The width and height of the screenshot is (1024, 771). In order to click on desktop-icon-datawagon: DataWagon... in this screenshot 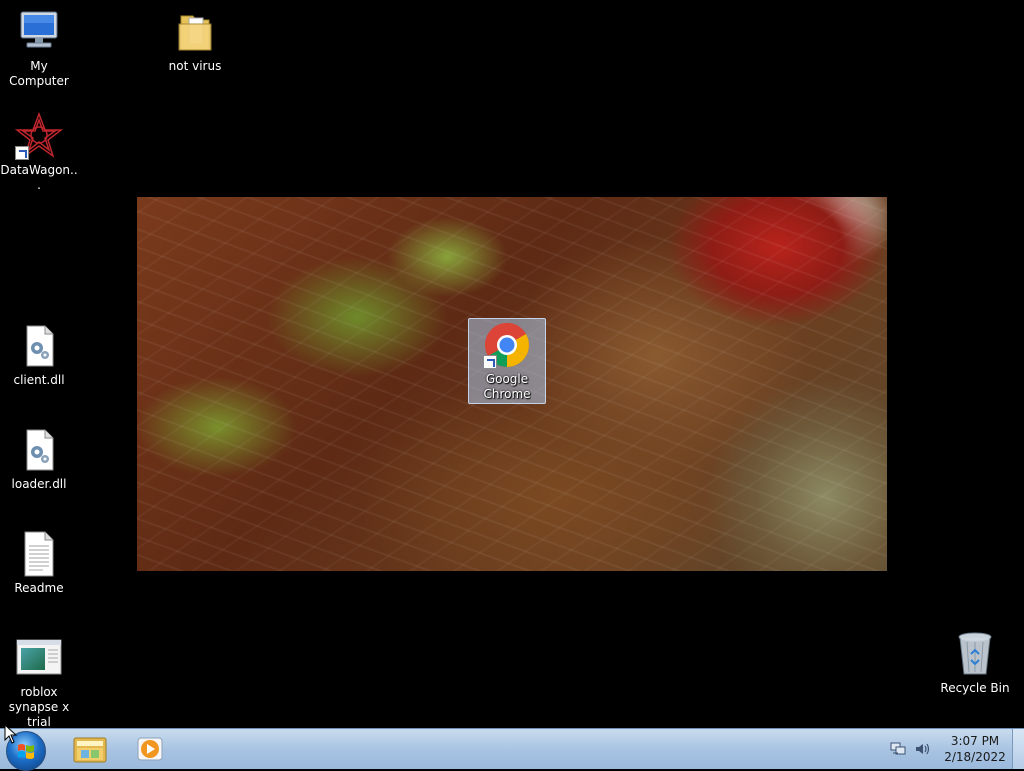, I will do `click(39, 152)`.